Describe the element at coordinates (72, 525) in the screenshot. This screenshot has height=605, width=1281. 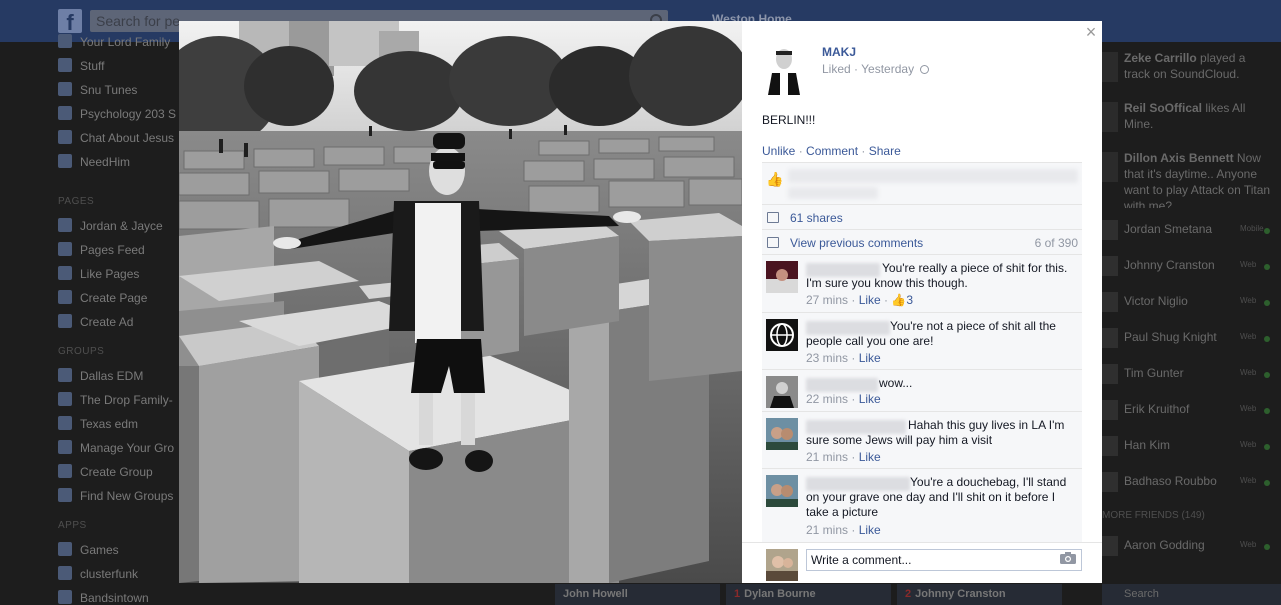
I see `apps-section-header: APPS` at that location.